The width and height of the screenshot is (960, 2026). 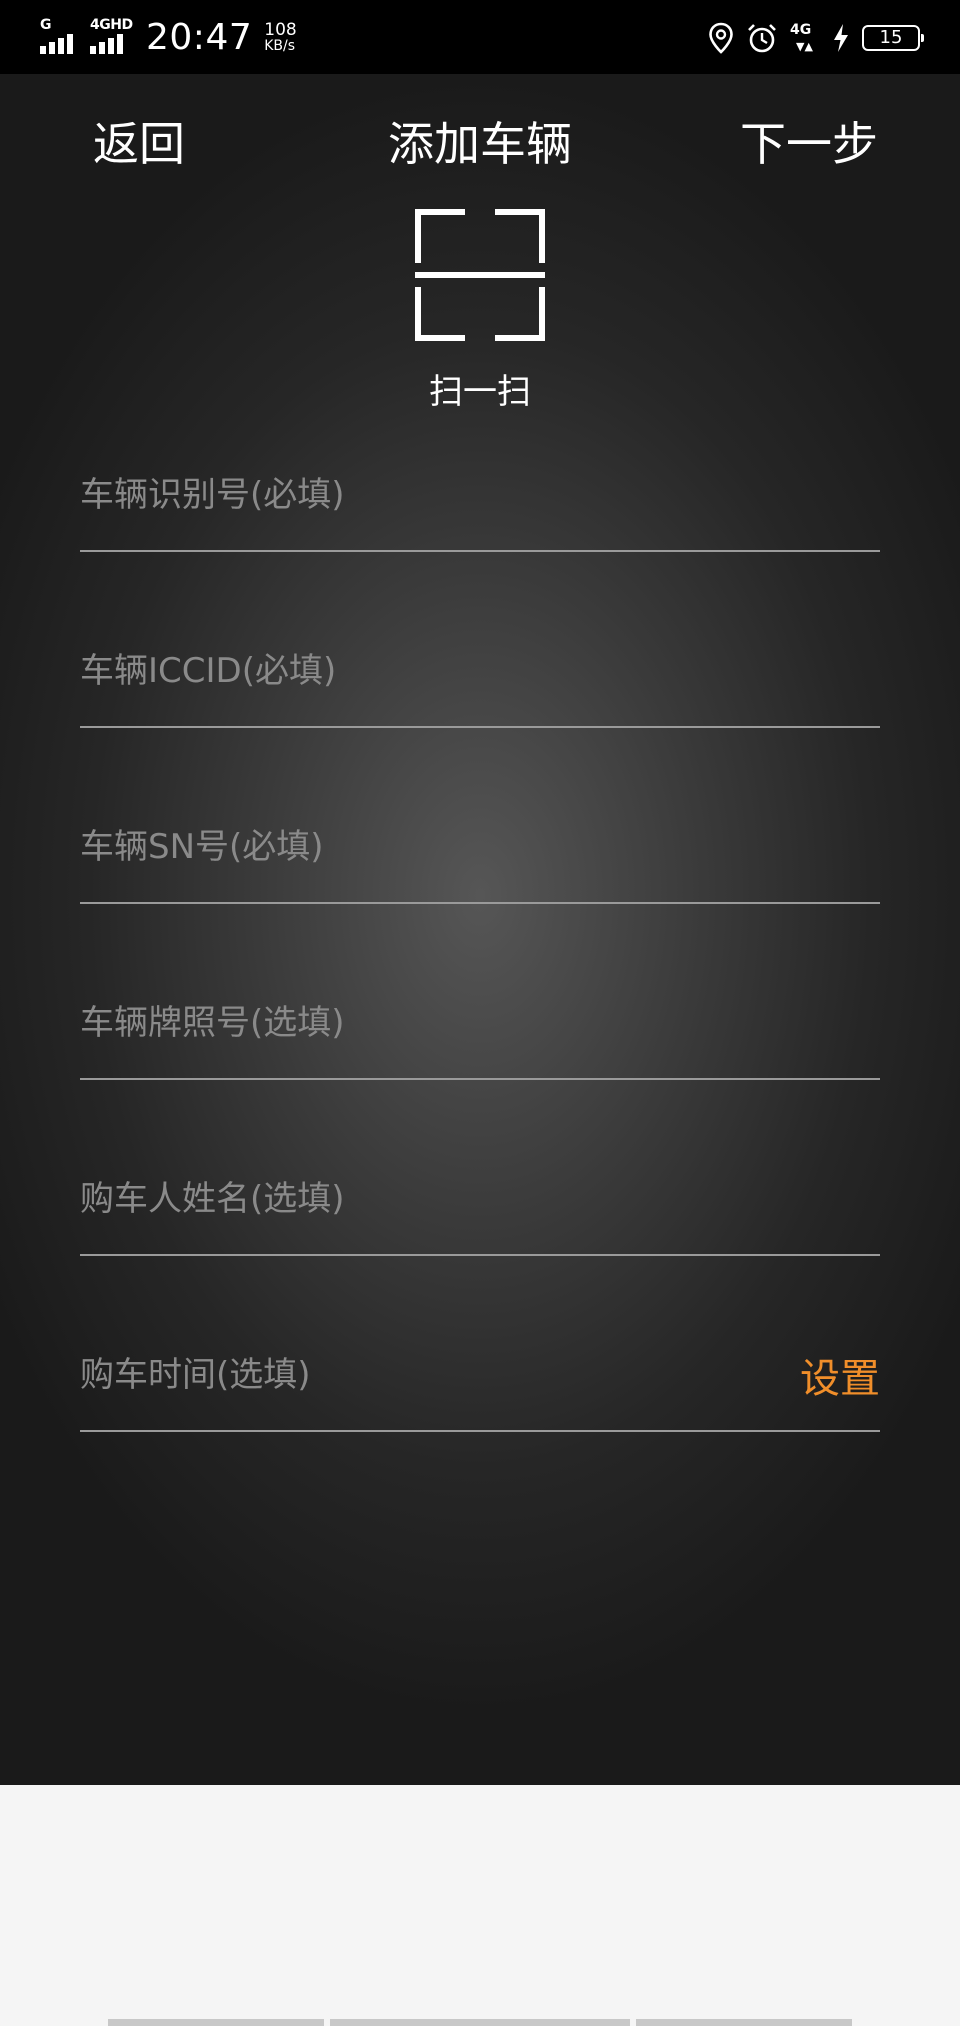 I want to click on signal-sim1-icon: G, so click(x=61, y=36).